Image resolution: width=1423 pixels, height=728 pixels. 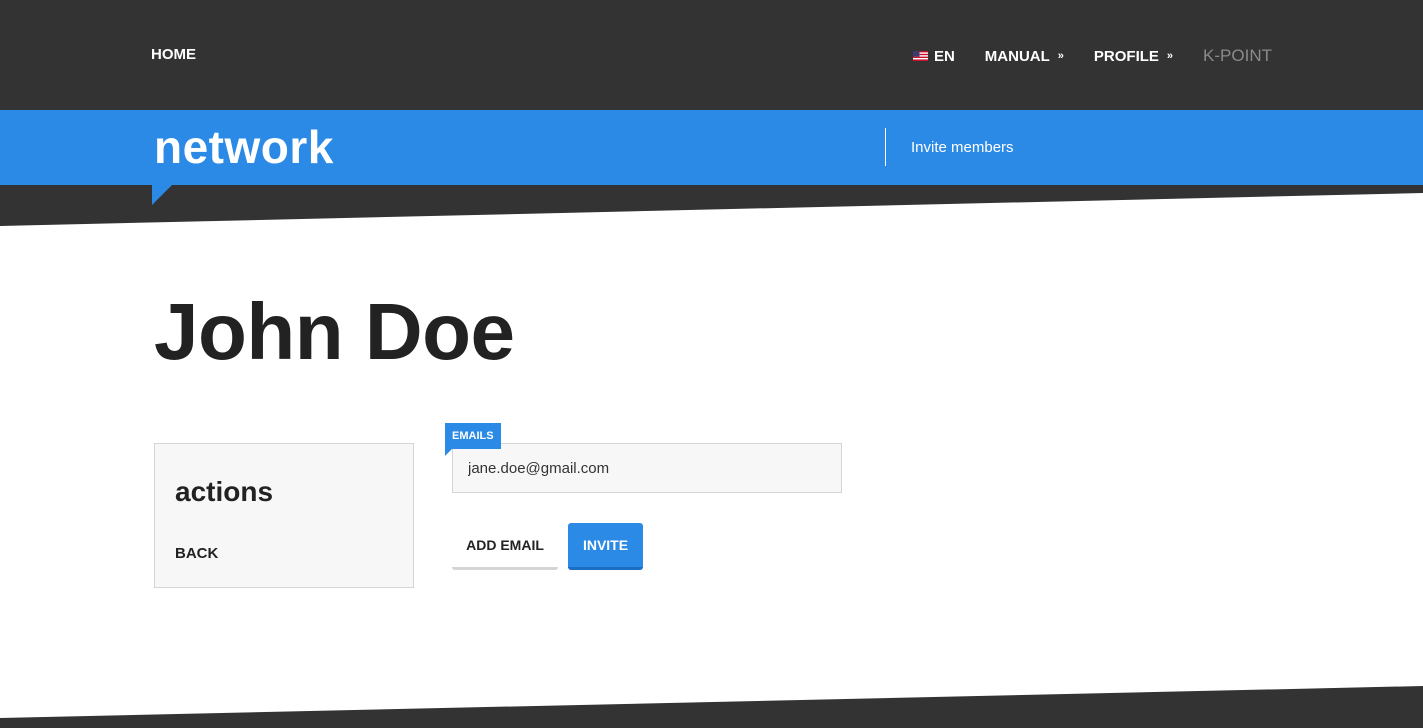 What do you see at coordinates (1017, 56) in the screenshot?
I see `nav-manual-label: MANUAL` at bounding box center [1017, 56].